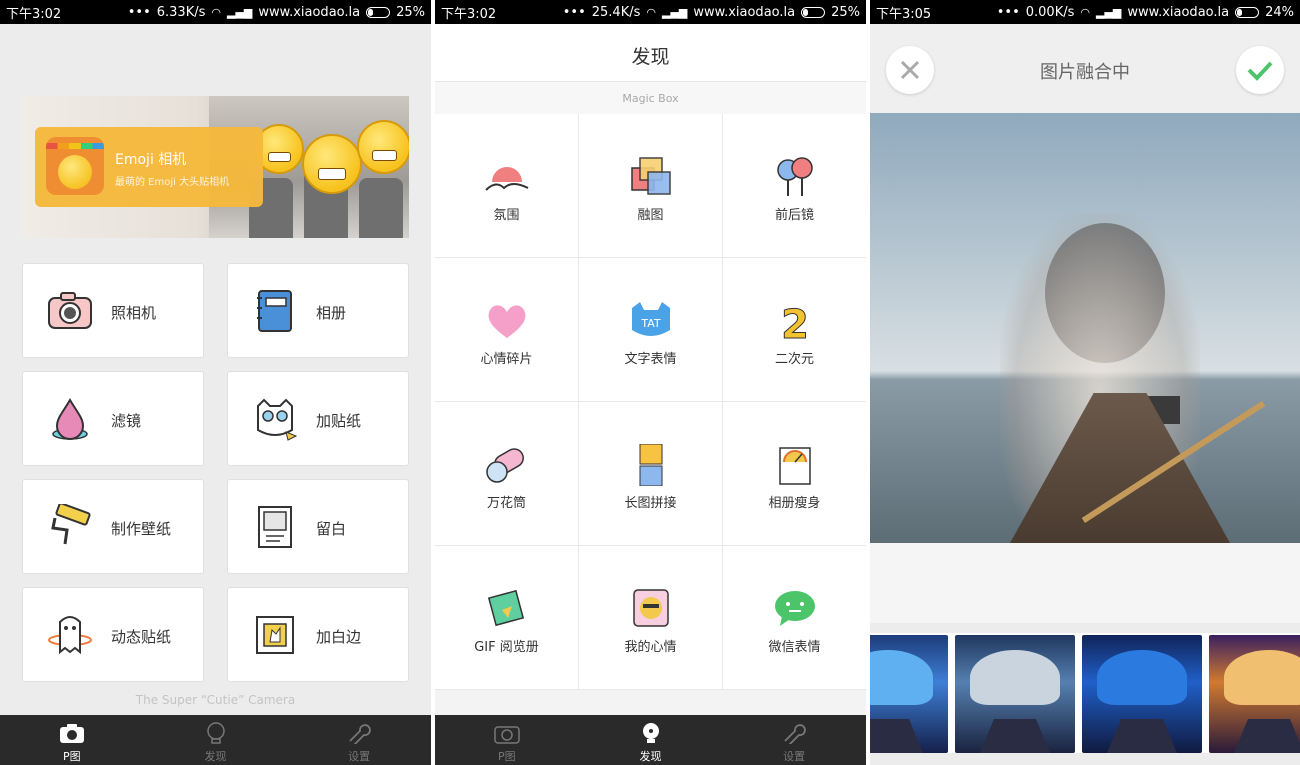 This screenshot has height=765, width=1300. What do you see at coordinates (506, 359) in the screenshot?
I see `cell-label: 心情碎片` at bounding box center [506, 359].